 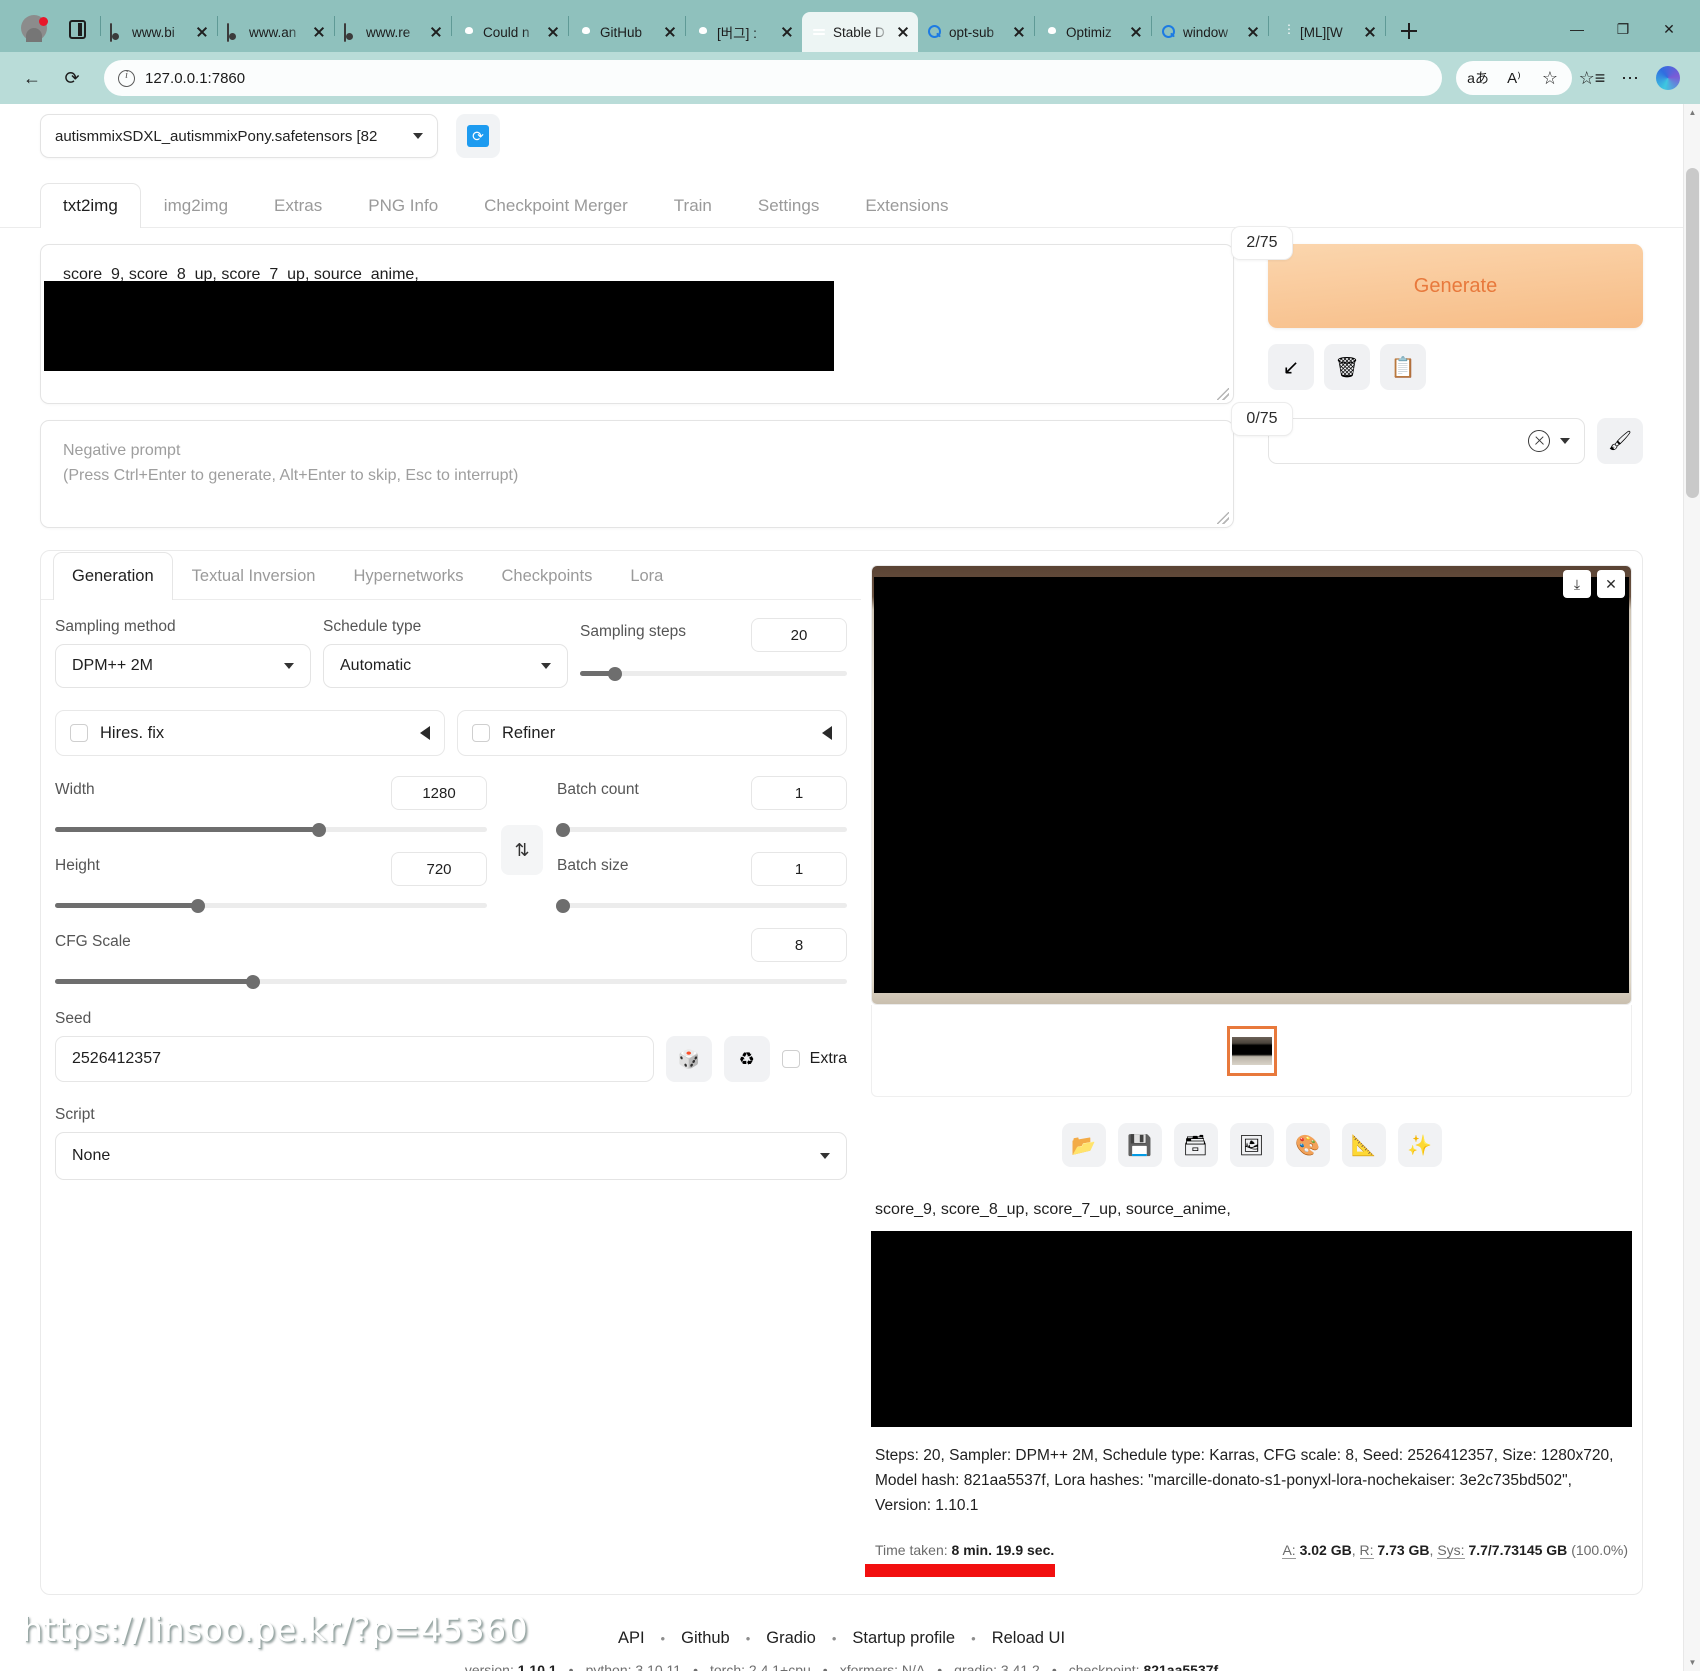 What do you see at coordinates (556, 205) in the screenshot?
I see `tab-checkpoint-merger: Checkpoint Merger` at bounding box center [556, 205].